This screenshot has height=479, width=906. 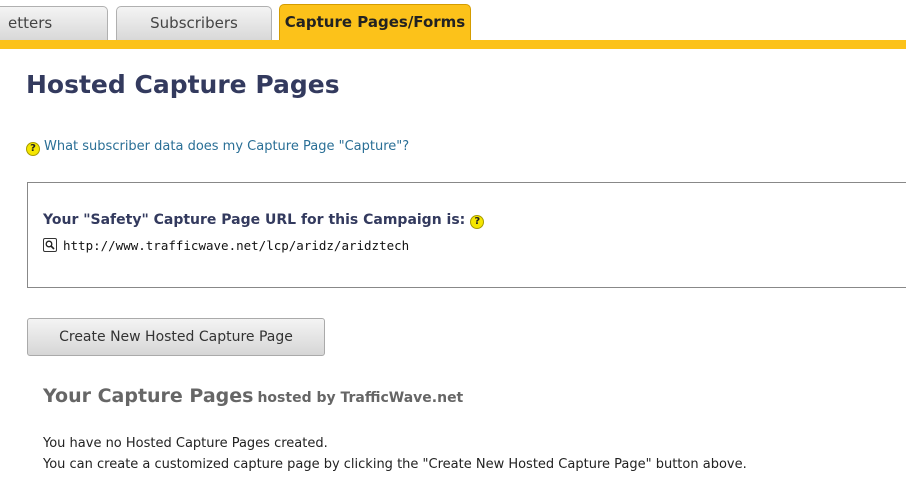 What do you see at coordinates (360, 398) in the screenshot?
I see `capture-pages-subtitle: hosted by TrafficWave.net` at bounding box center [360, 398].